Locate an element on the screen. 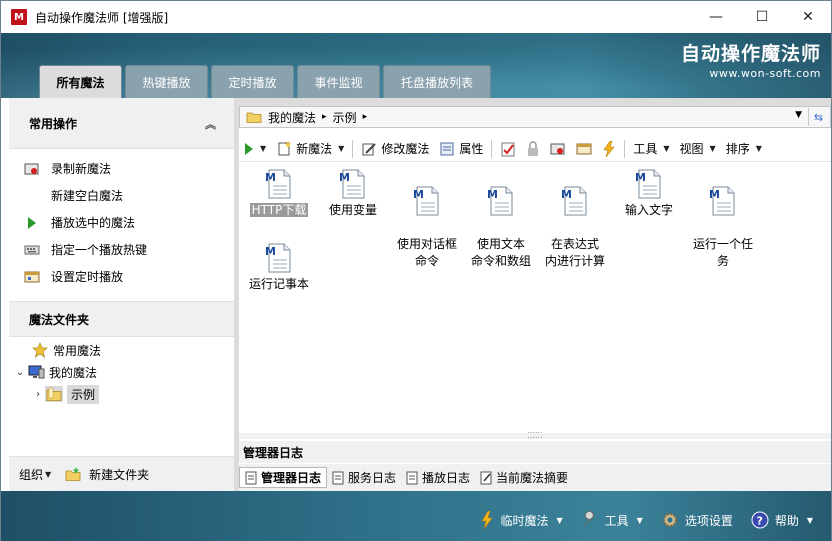 This screenshot has width=832, height=541. record-button is located at coordinates (558, 149).